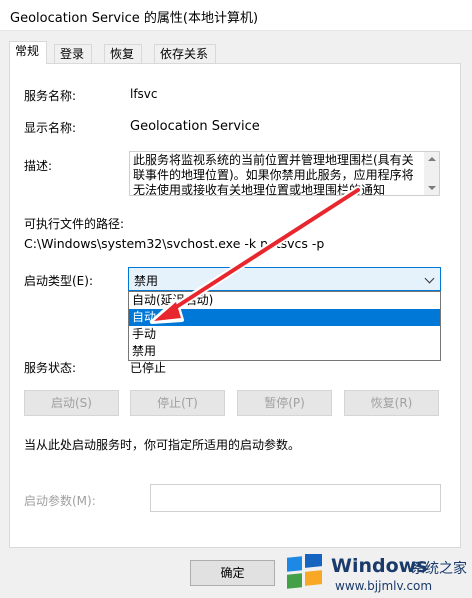 This screenshot has height=598, width=472. I want to click on watermark-suffix: 系统之家, so click(439, 569).